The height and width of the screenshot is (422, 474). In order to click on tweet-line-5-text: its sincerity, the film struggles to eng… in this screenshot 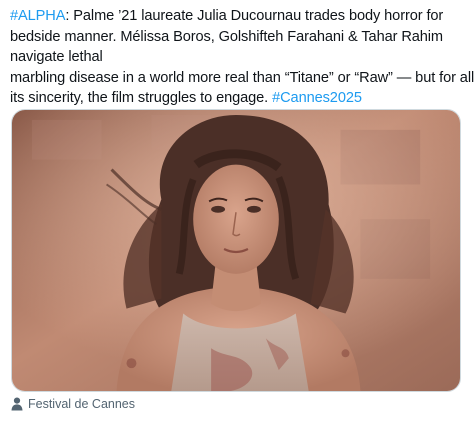, I will do `click(141, 98)`.